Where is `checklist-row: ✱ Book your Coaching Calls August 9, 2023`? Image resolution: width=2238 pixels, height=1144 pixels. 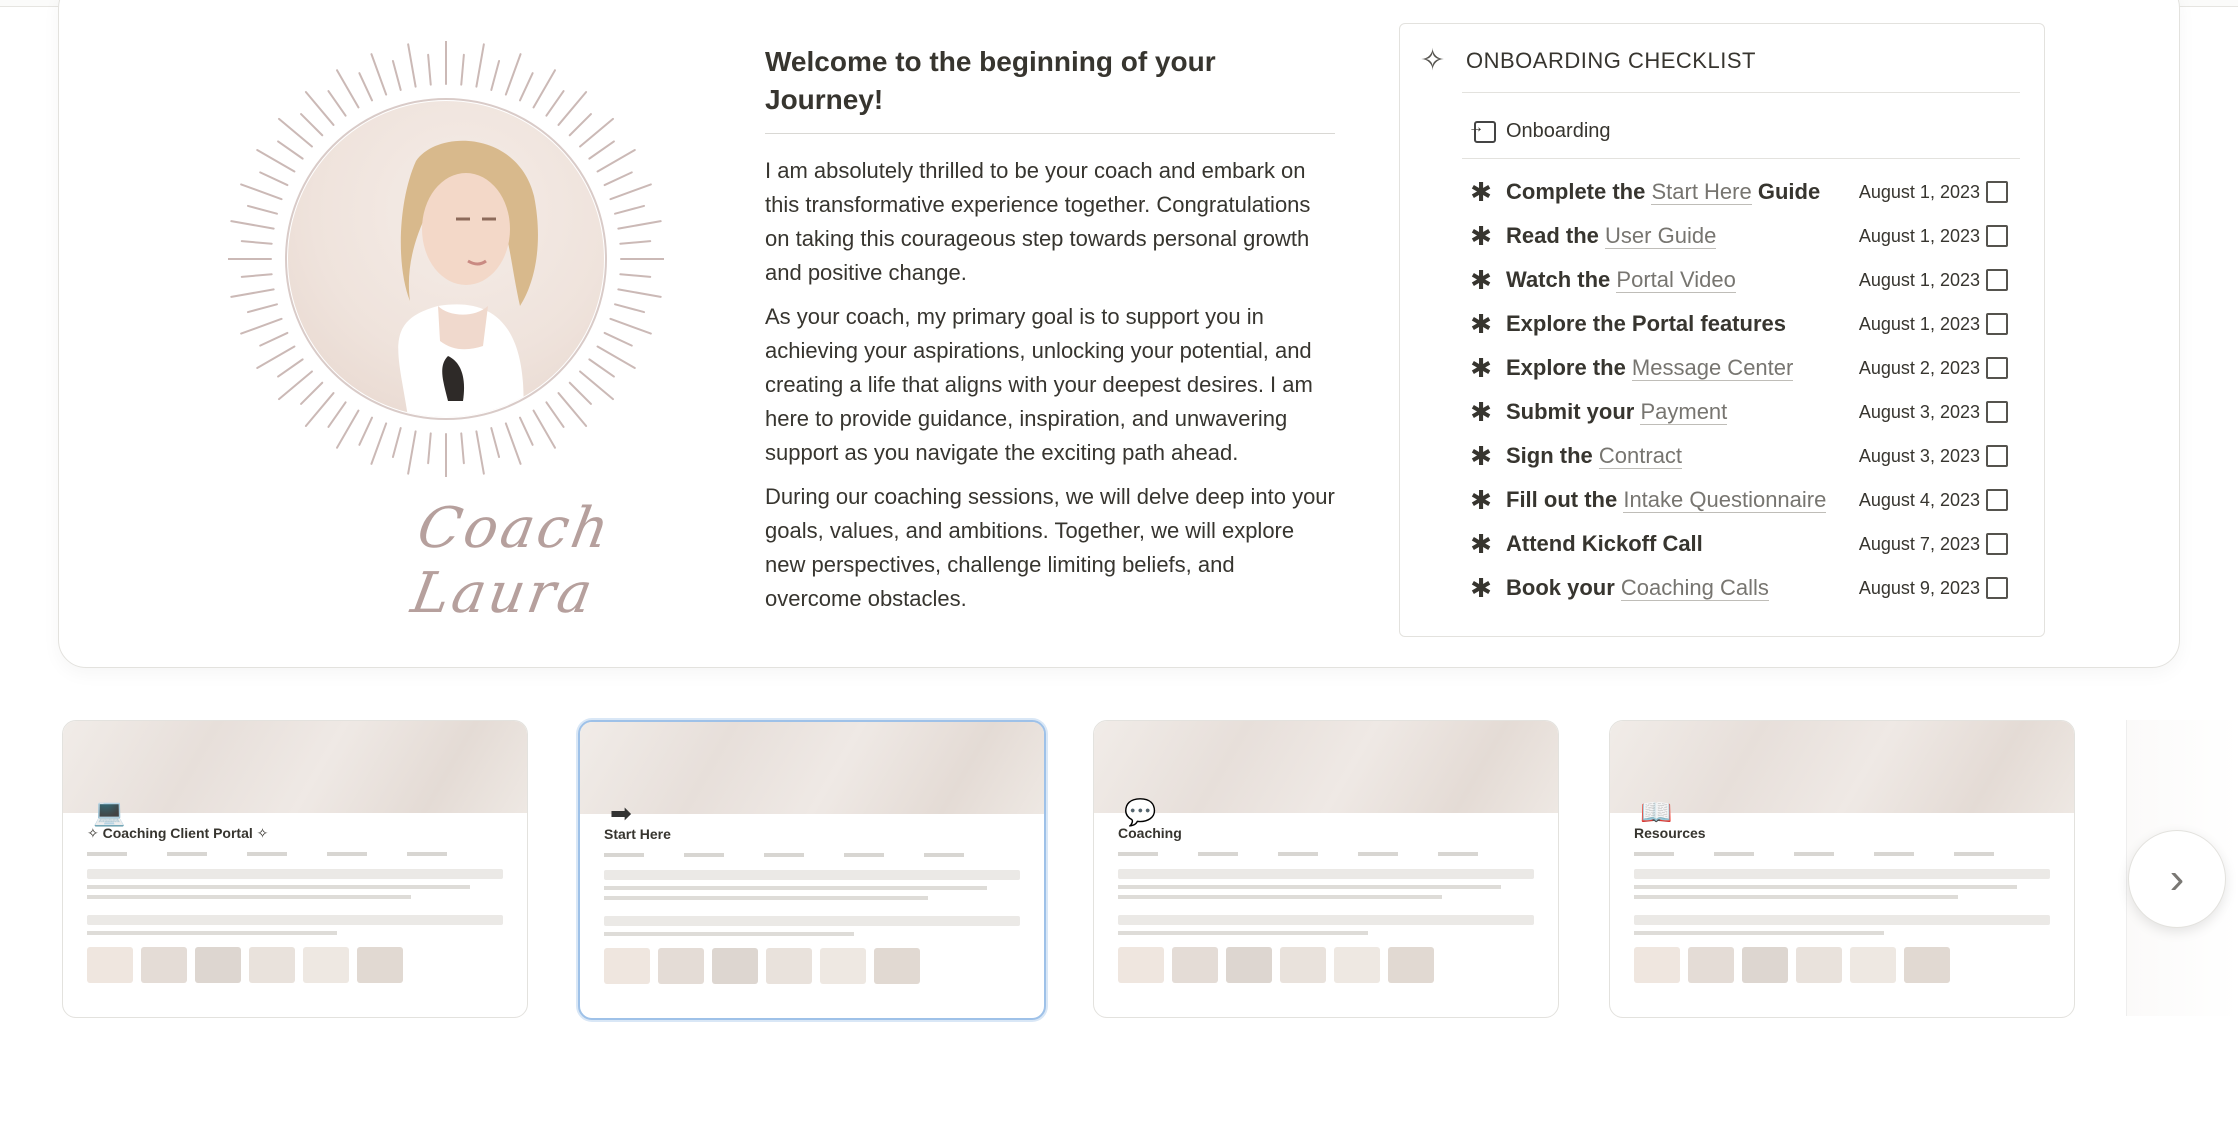 checklist-row: ✱ Book your Coaching Calls August 9, 2023 is located at coordinates (1747, 588).